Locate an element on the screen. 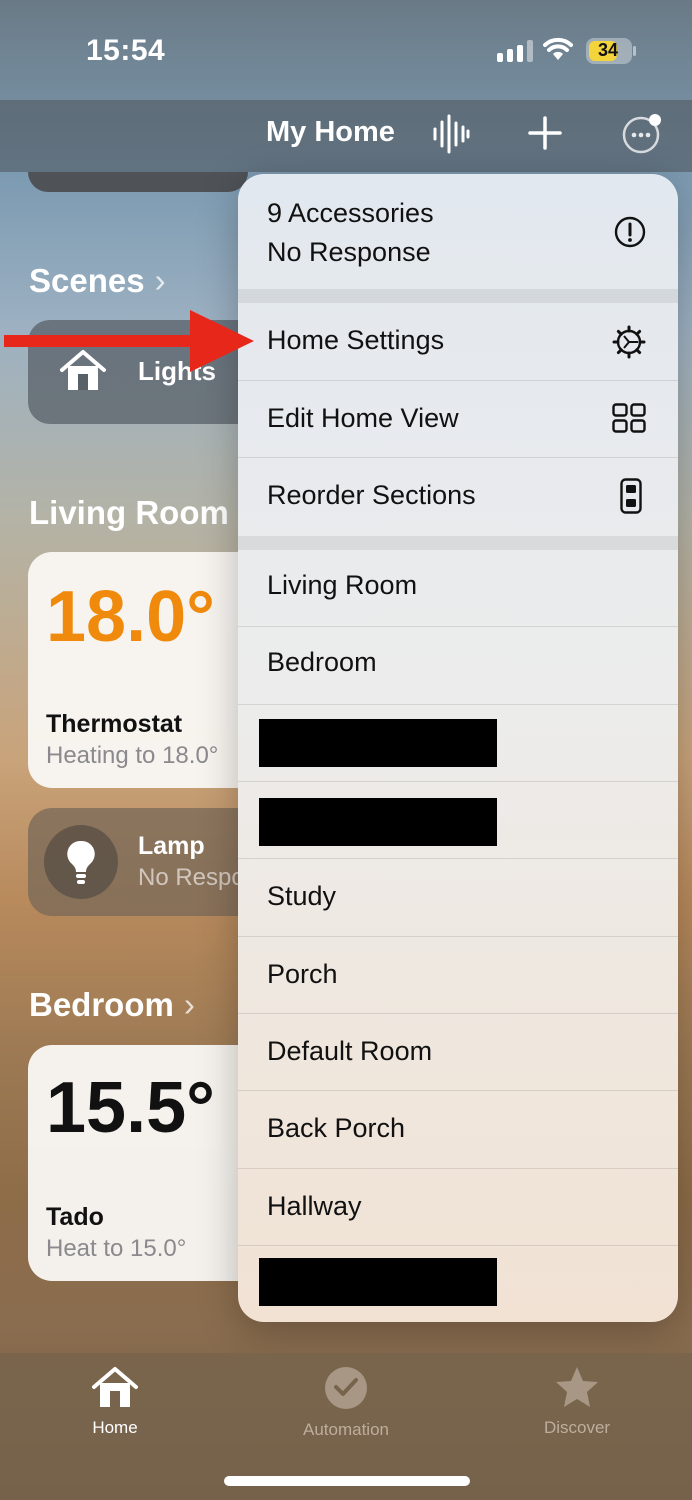 The image size is (692, 1500). thermostat-temperature: 18.0° is located at coordinates (130, 617).